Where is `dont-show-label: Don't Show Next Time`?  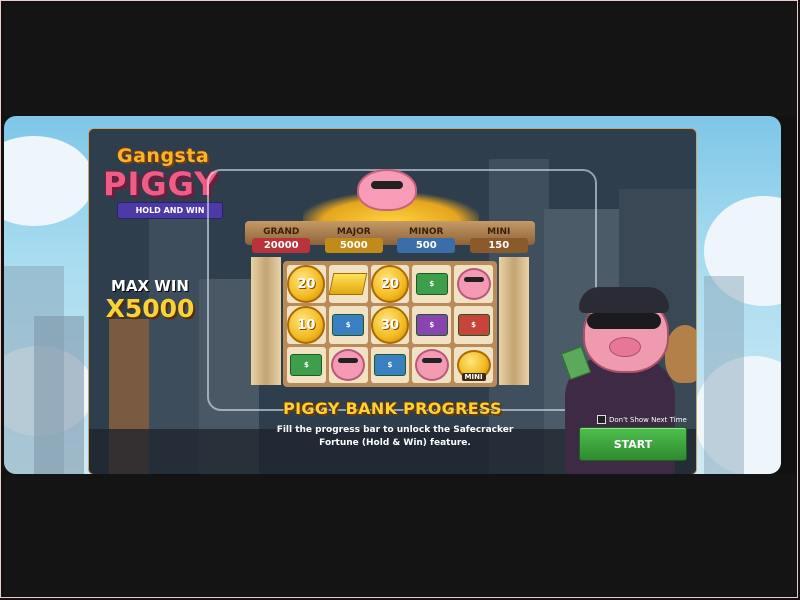 dont-show-label: Don't Show Next Time is located at coordinates (648, 419).